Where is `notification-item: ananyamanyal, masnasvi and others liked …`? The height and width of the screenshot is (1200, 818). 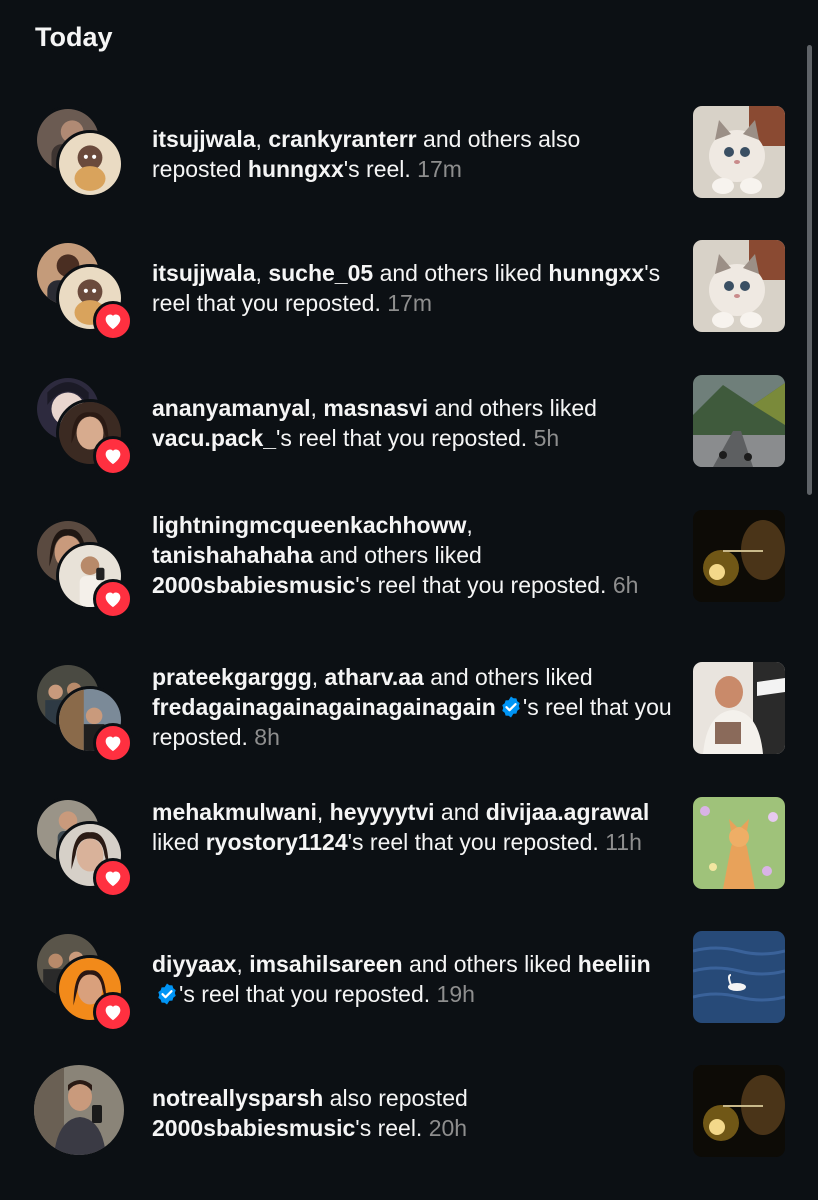
notification-item: ananyamanyal, masnasvi and others liked … is located at coordinates (409, 425).